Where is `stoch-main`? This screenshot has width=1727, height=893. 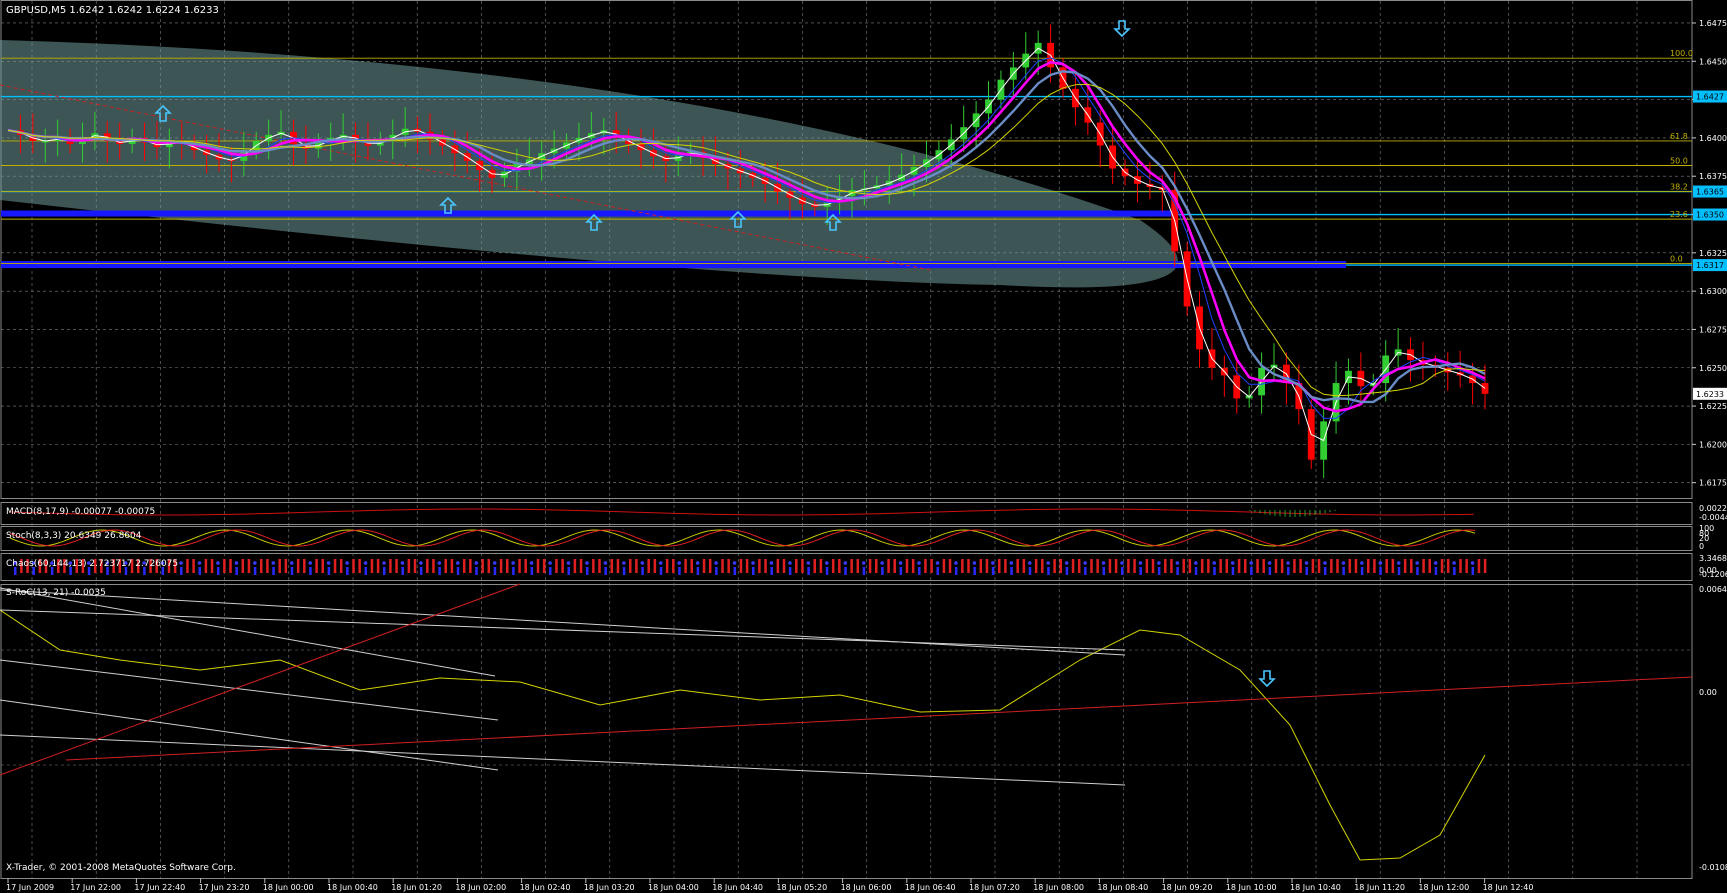 stoch-main is located at coordinates (742, 538).